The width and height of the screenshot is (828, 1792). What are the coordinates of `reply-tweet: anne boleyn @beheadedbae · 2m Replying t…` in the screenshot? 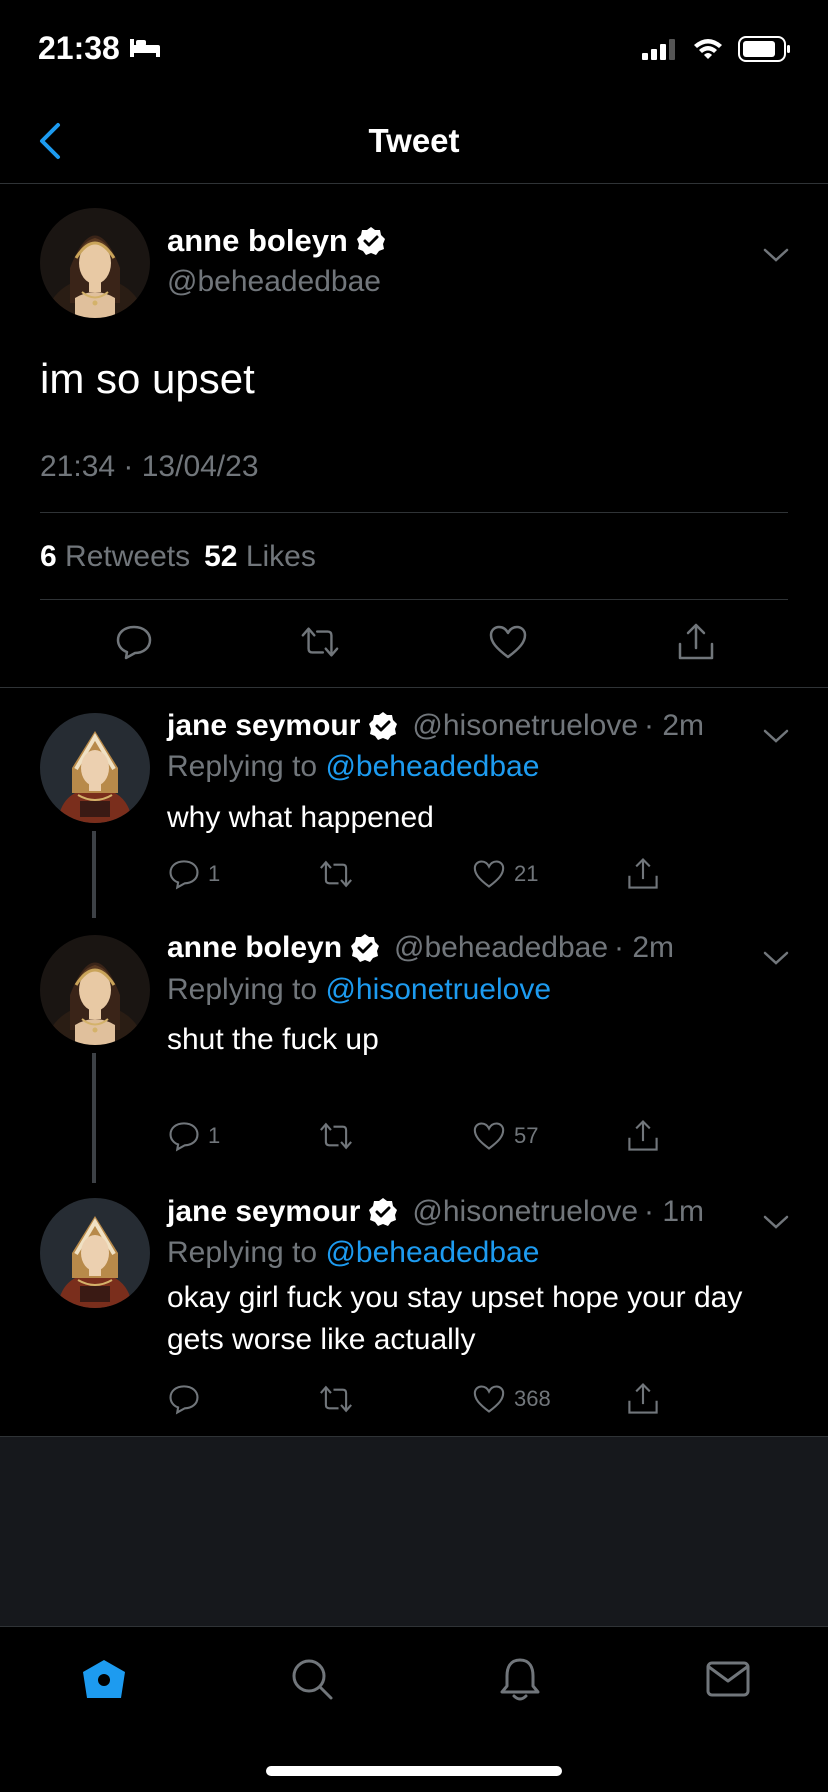 It's located at (414, 1050).